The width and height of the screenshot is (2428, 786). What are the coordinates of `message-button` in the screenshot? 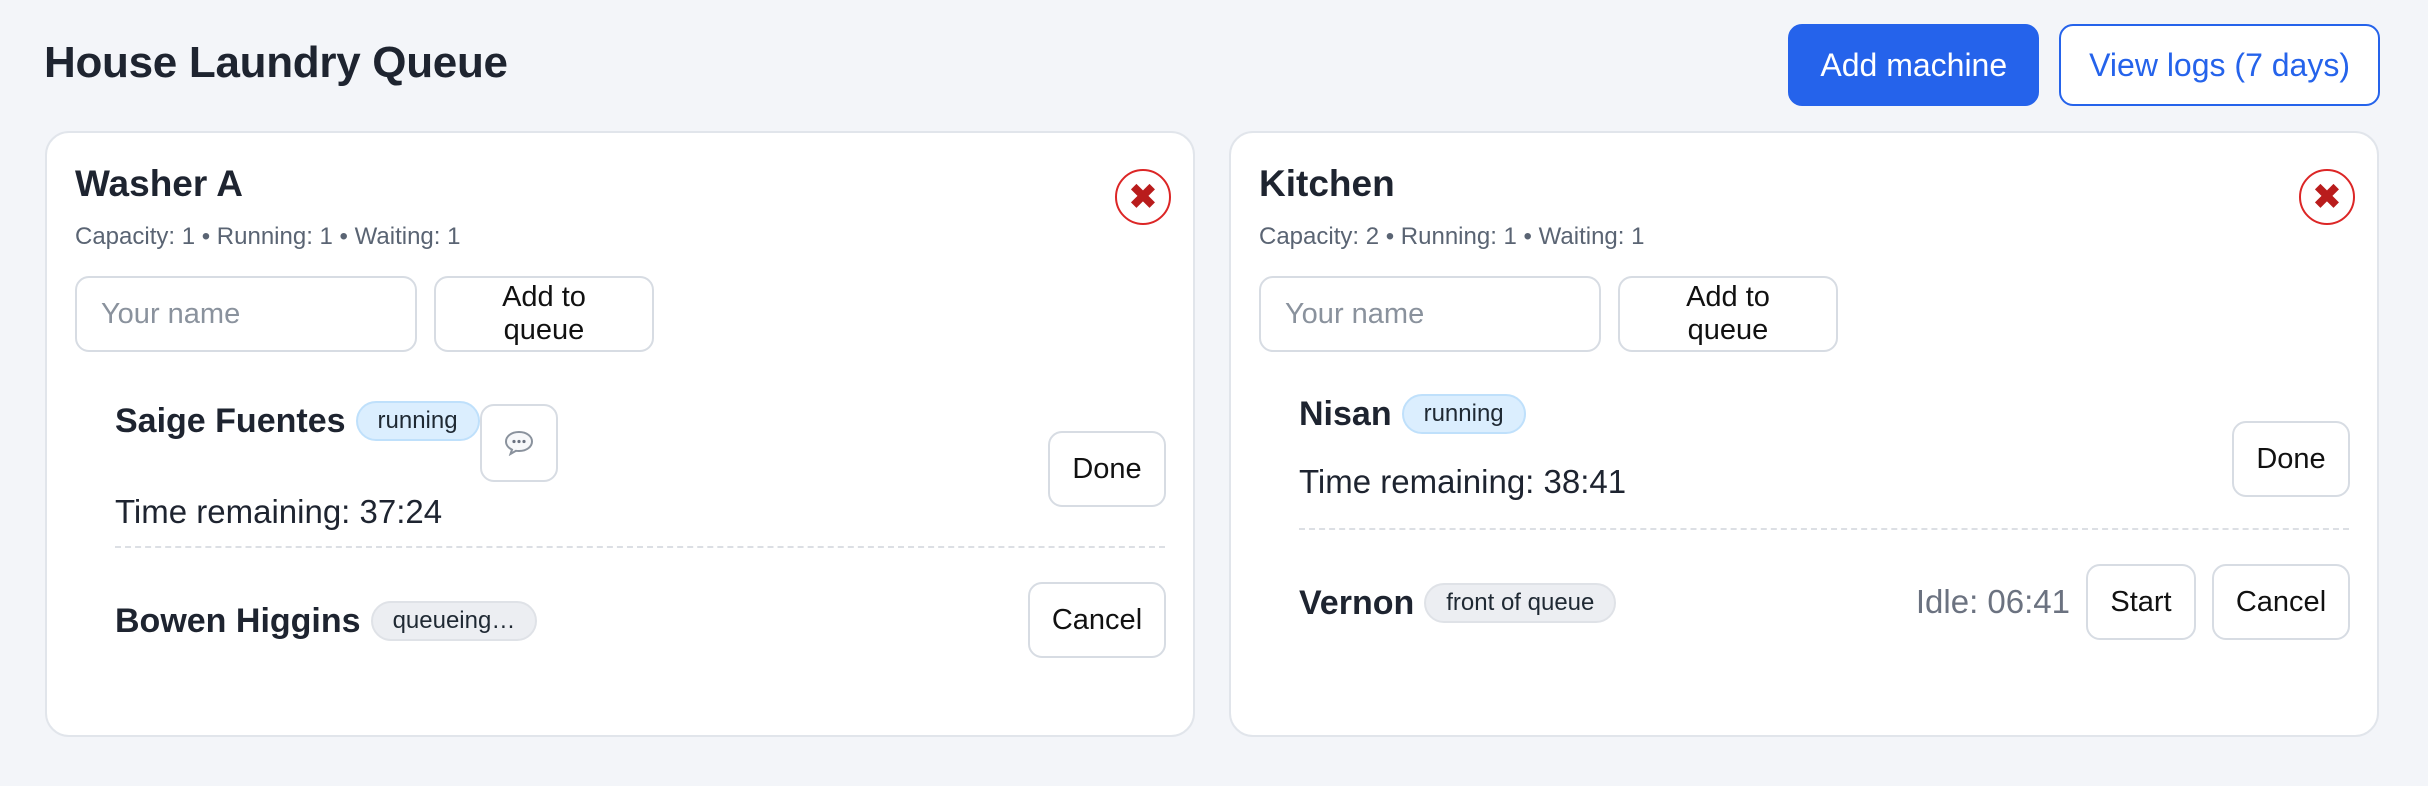 It's located at (519, 443).